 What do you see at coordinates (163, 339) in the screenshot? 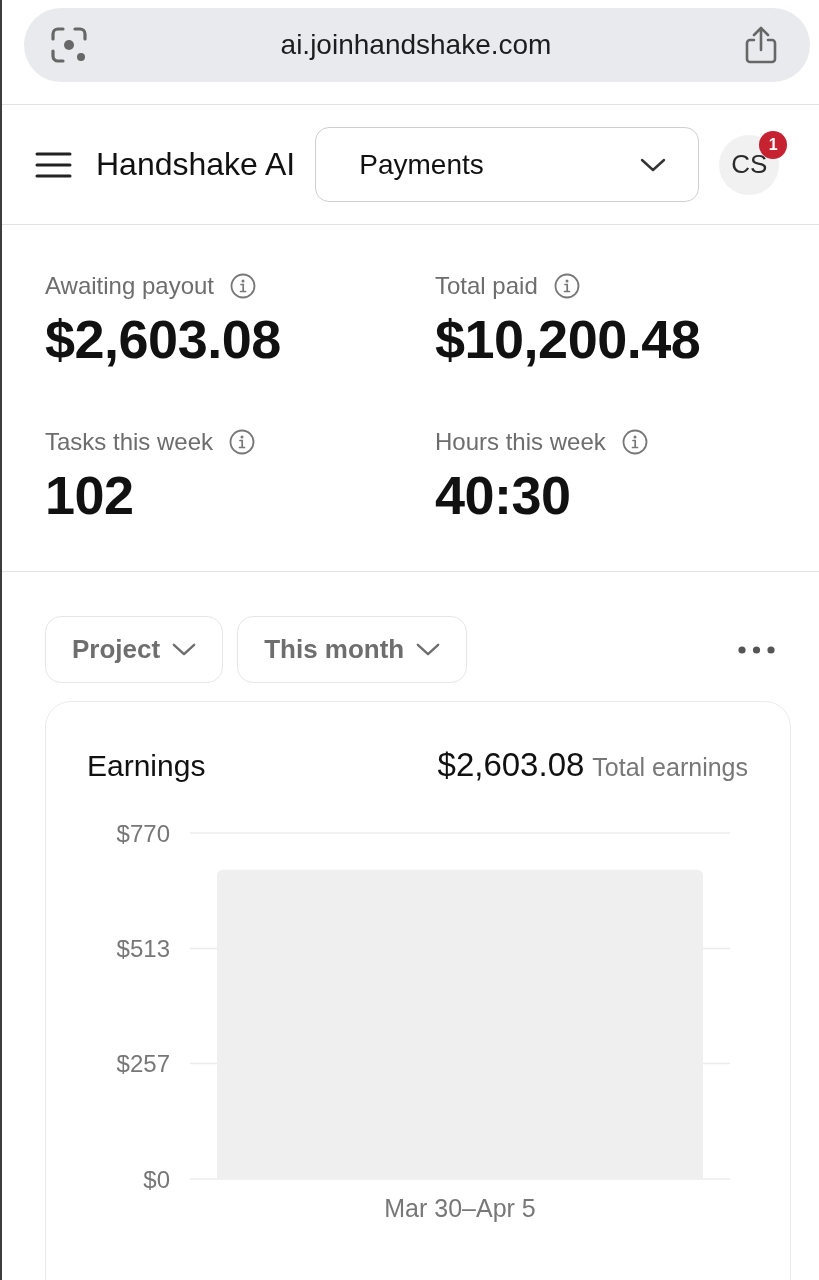
I see `stat-value: $2,603.08` at bounding box center [163, 339].